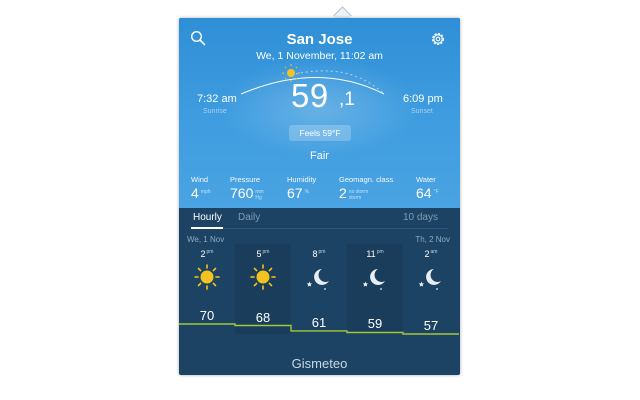 The width and height of the screenshot is (640, 400). I want to click on stat-unit: mm Hg, so click(259, 195).